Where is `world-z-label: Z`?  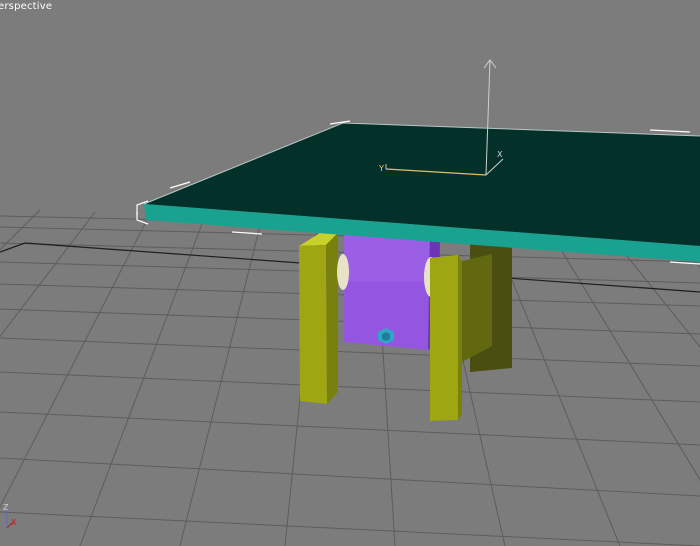
world-z-label: Z is located at coordinates (6, 507).